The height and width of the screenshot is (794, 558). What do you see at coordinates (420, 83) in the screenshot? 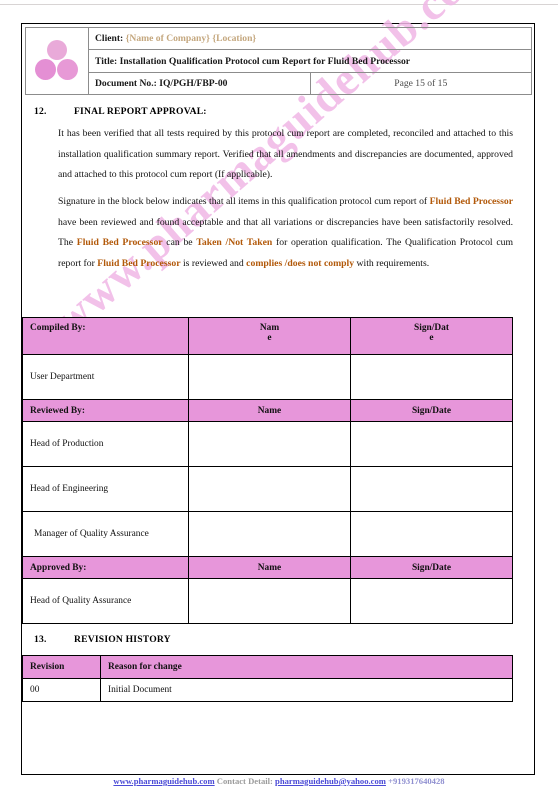
I see `header-page-number: Page 15 of 15` at bounding box center [420, 83].